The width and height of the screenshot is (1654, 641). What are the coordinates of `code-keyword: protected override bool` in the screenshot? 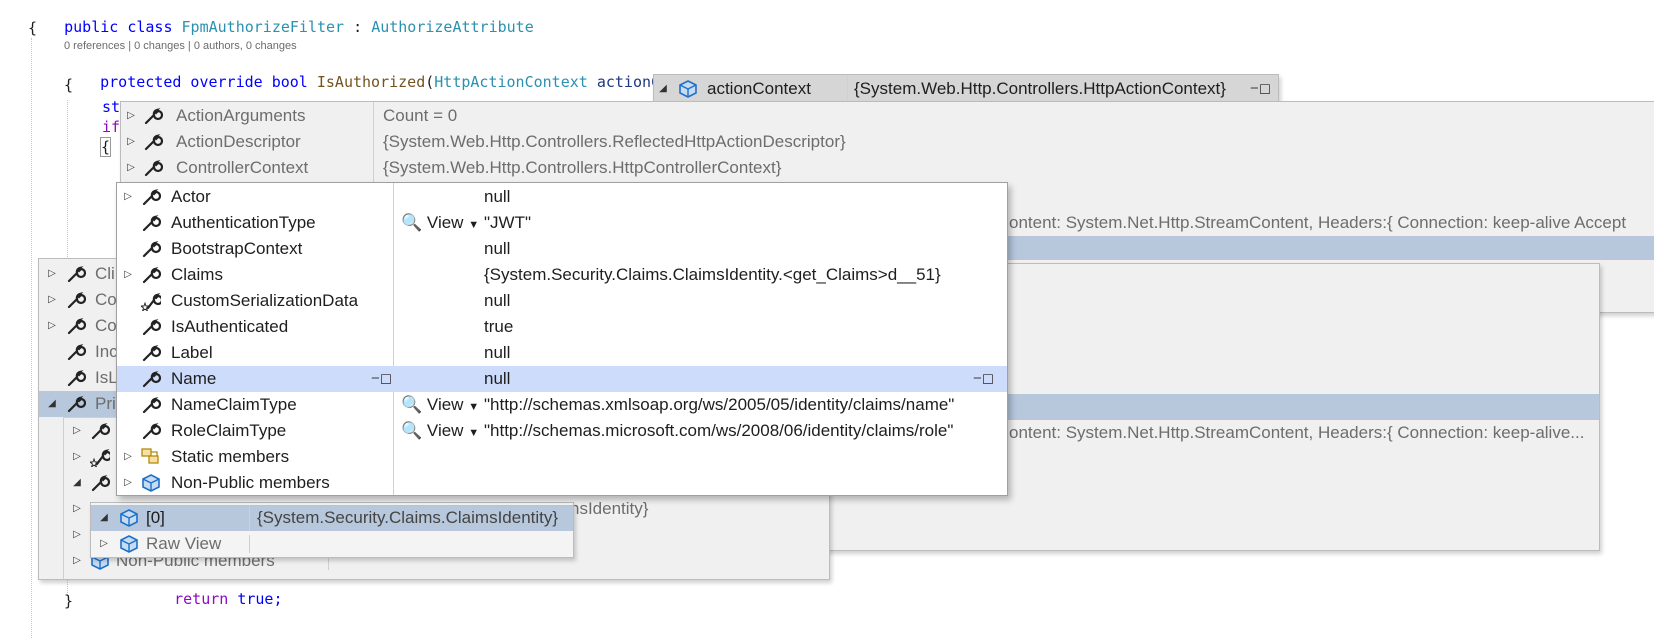 It's located at (208, 82).